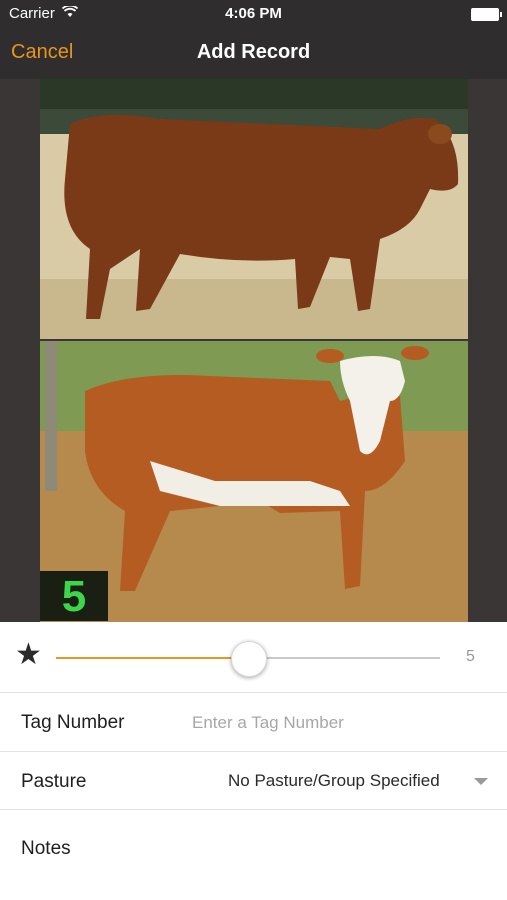  I want to click on tag-number-row: Tag Number, so click(253, 722).